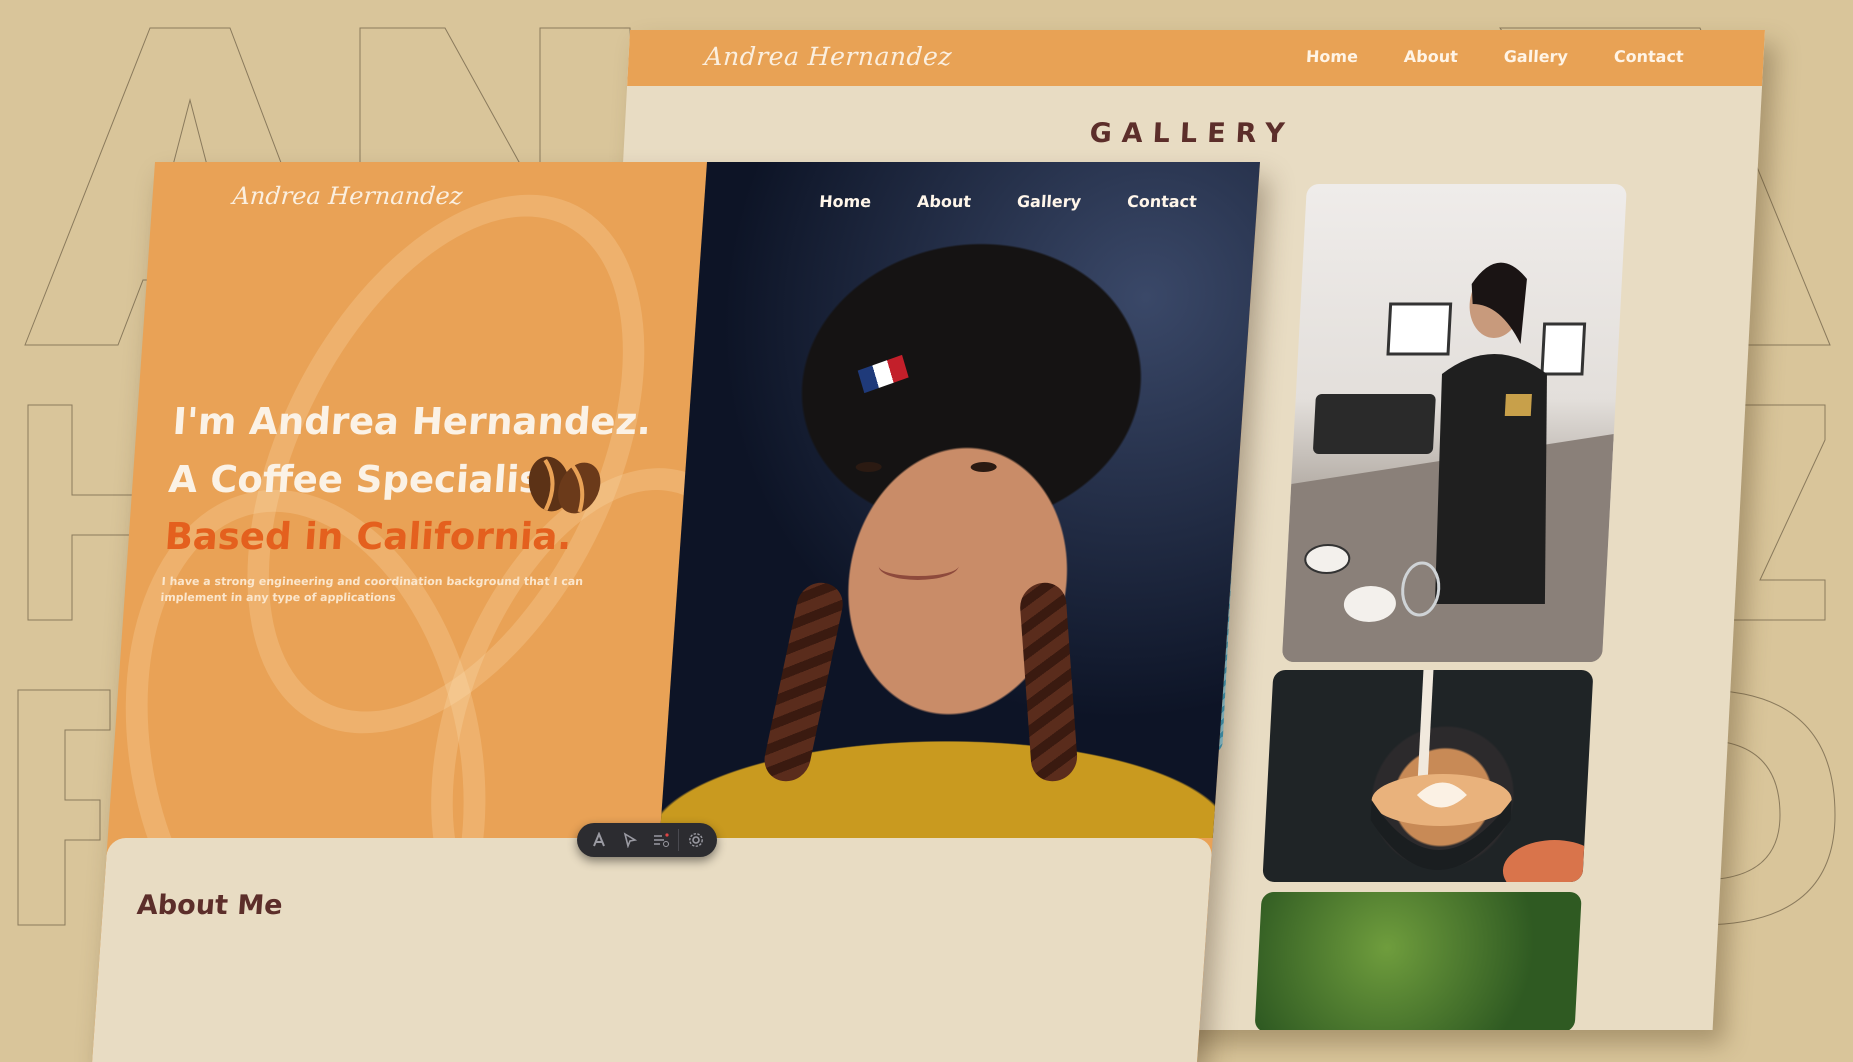 The image size is (1853, 1062). What do you see at coordinates (918, 566) in the screenshot?
I see `portrait-smile` at bounding box center [918, 566].